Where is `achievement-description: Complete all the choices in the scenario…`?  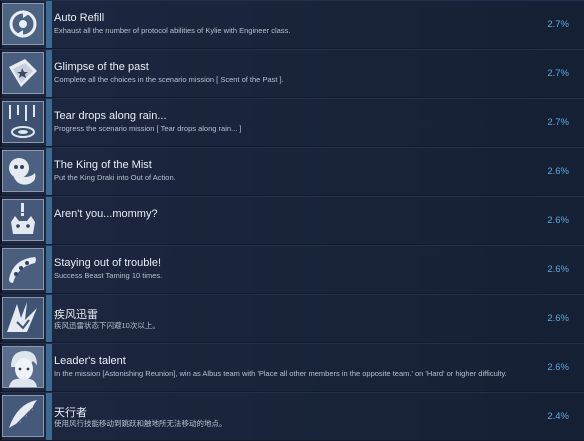
achievement-description: Complete all the choices in the scenario… is located at coordinates (169, 79).